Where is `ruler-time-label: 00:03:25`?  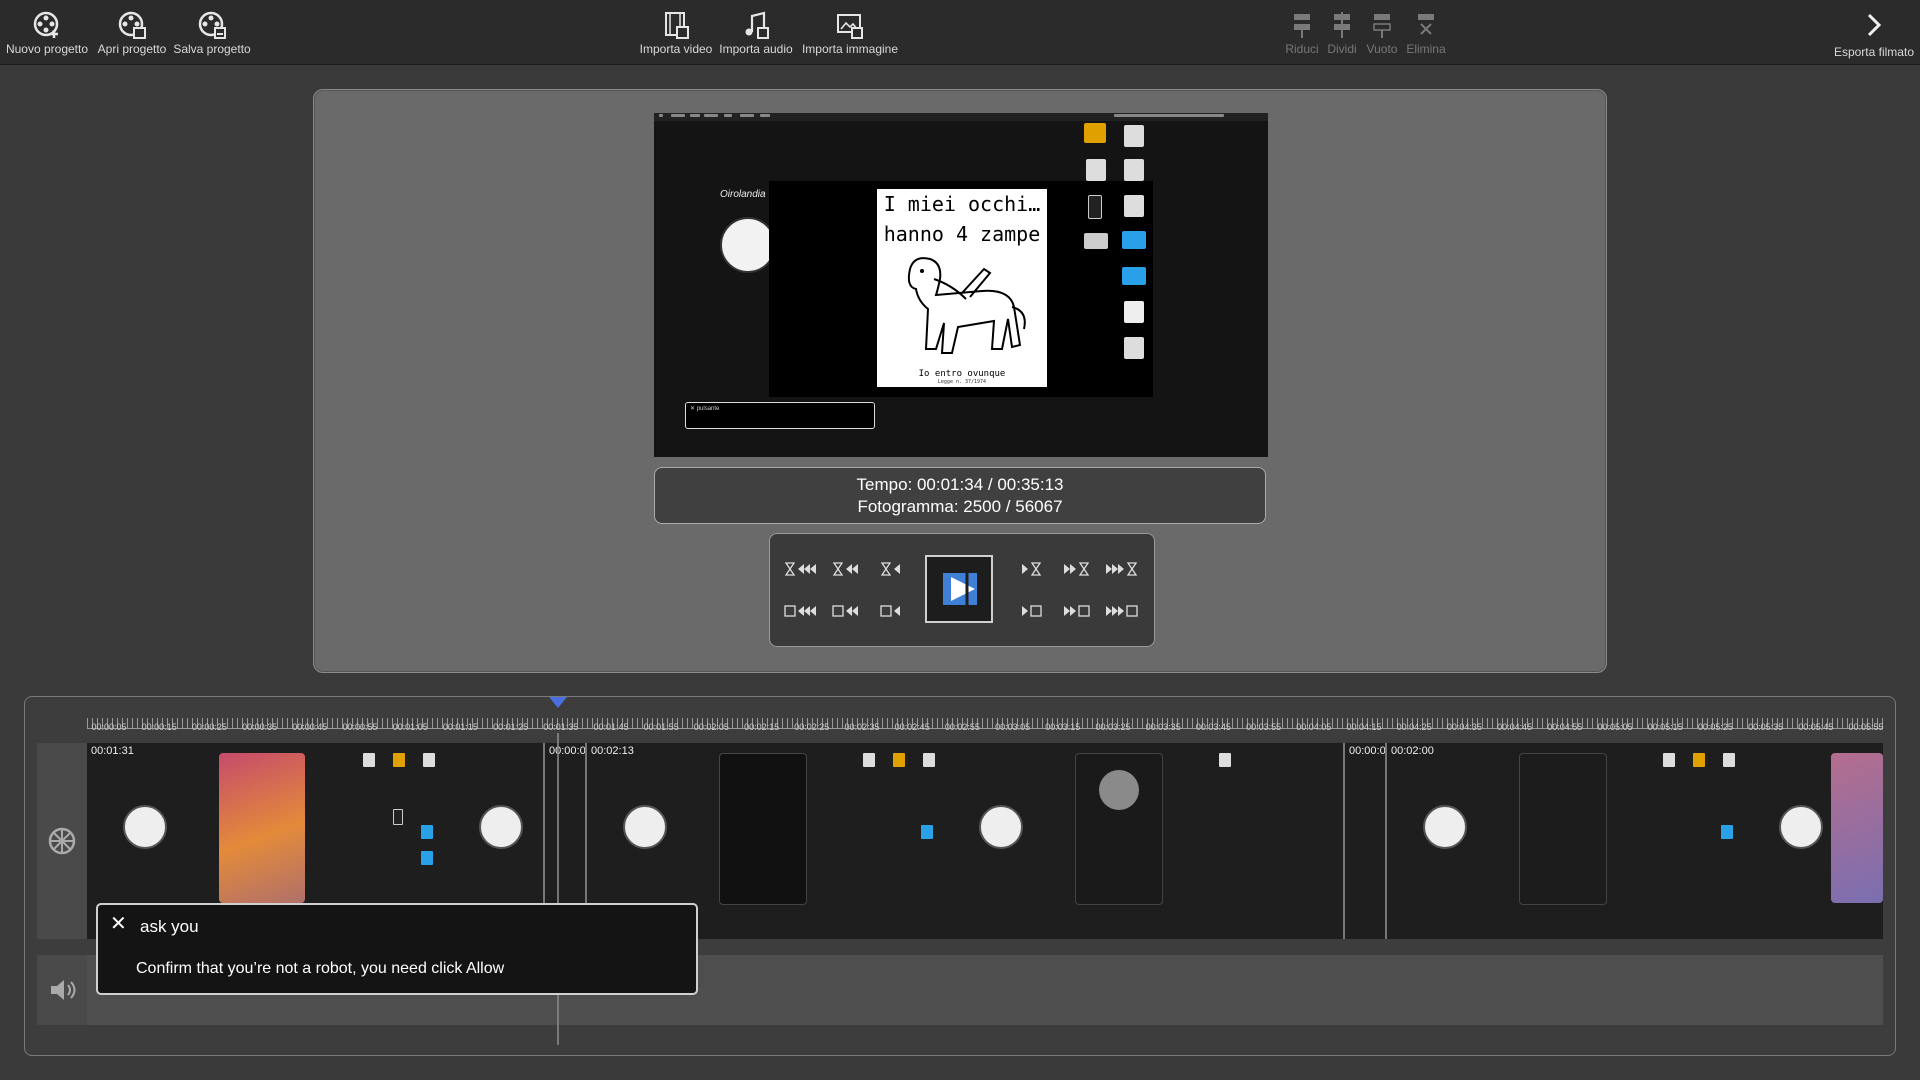 ruler-time-label: 00:03:25 is located at coordinates (1113, 727).